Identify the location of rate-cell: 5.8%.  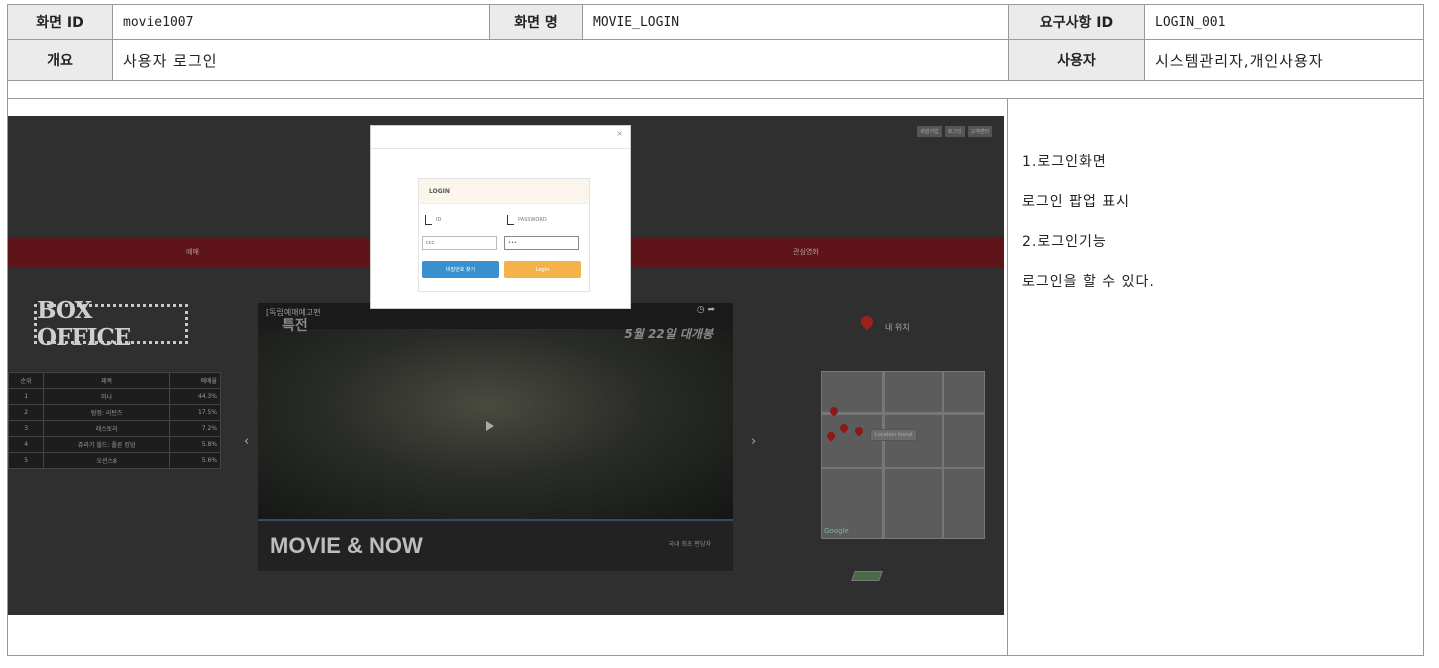
(195, 444).